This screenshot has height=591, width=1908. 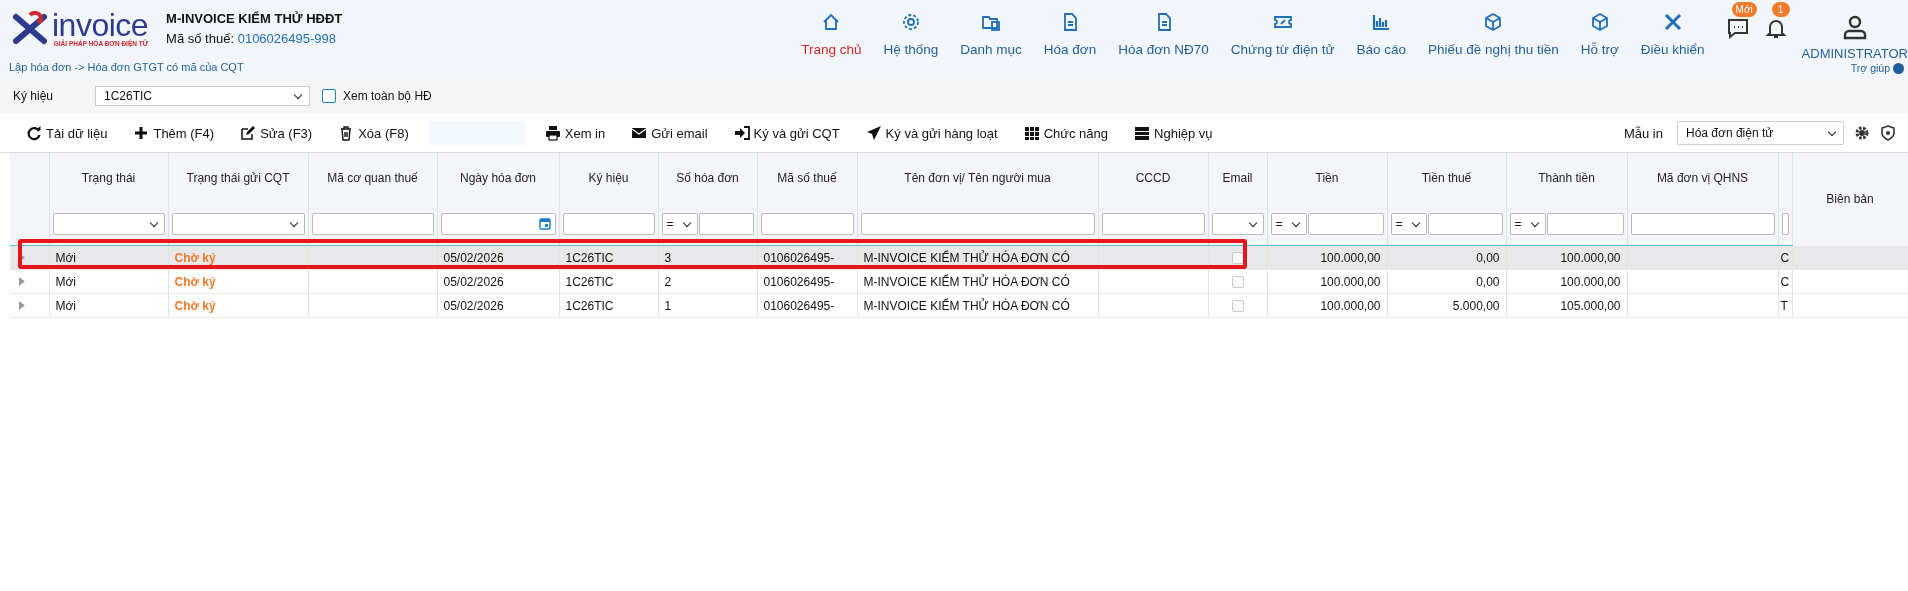 I want to click on tax-code: 0106026495-998, so click(x=286, y=38).